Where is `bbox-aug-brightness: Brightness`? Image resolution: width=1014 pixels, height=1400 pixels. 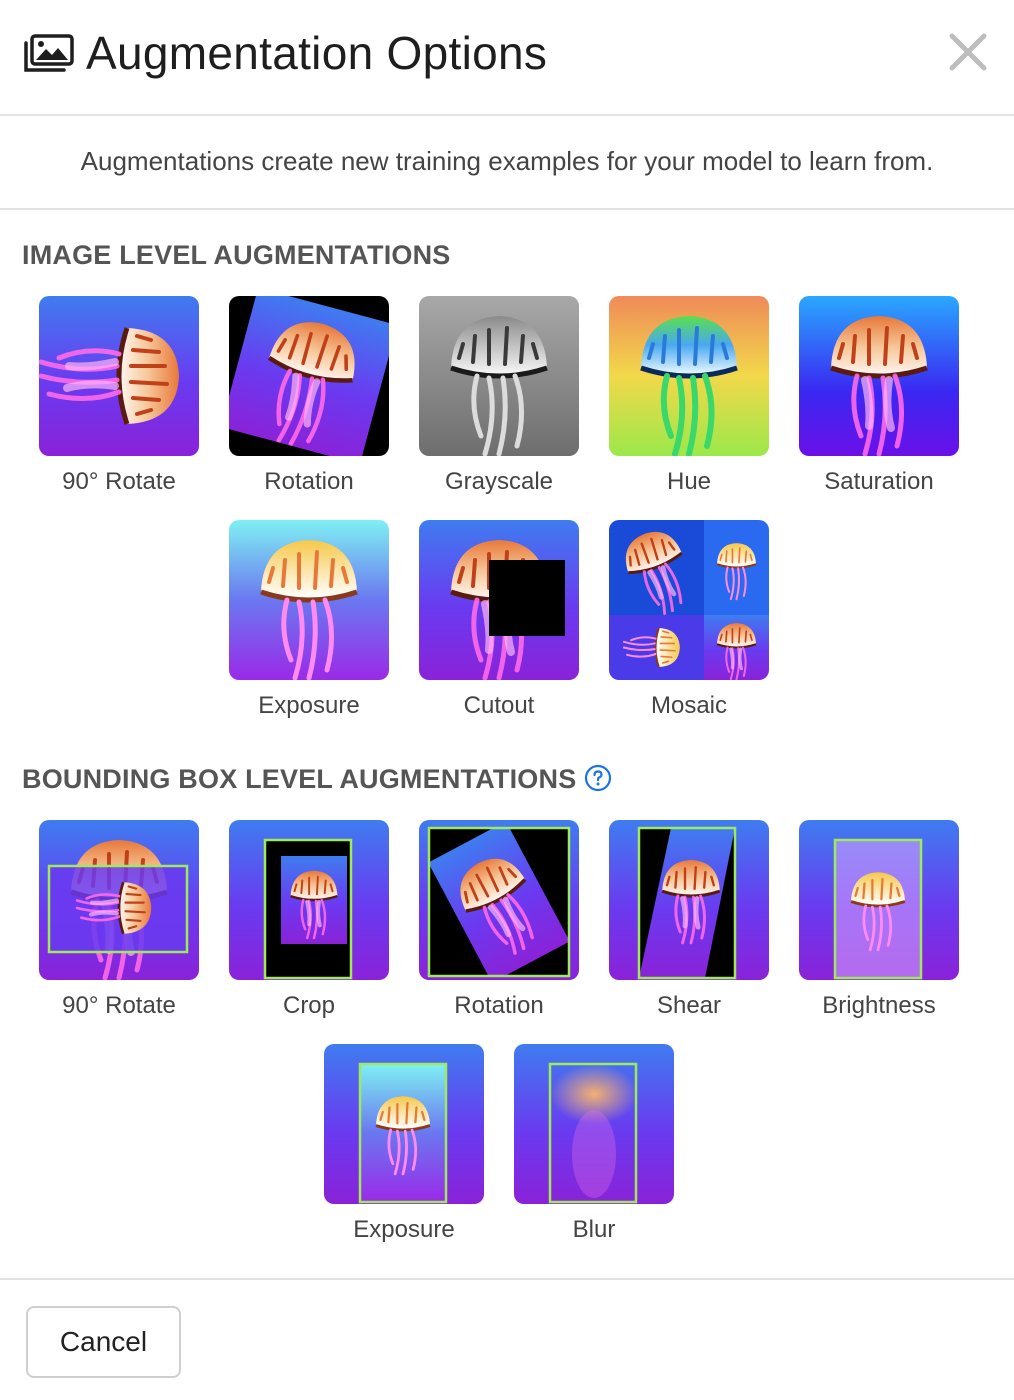 bbox-aug-brightness: Brightness is located at coordinates (879, 922).